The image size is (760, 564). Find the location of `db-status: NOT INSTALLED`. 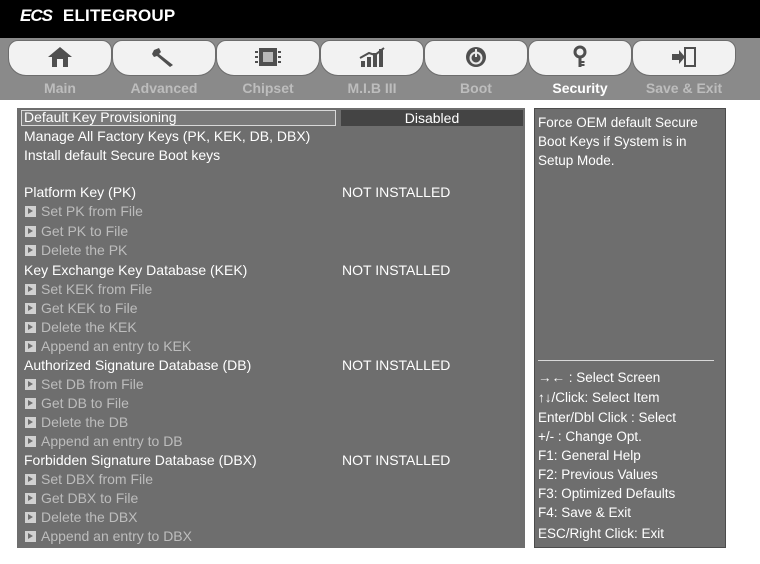

db-status: NOT INSTALLED is located at coordinates (396, 365).